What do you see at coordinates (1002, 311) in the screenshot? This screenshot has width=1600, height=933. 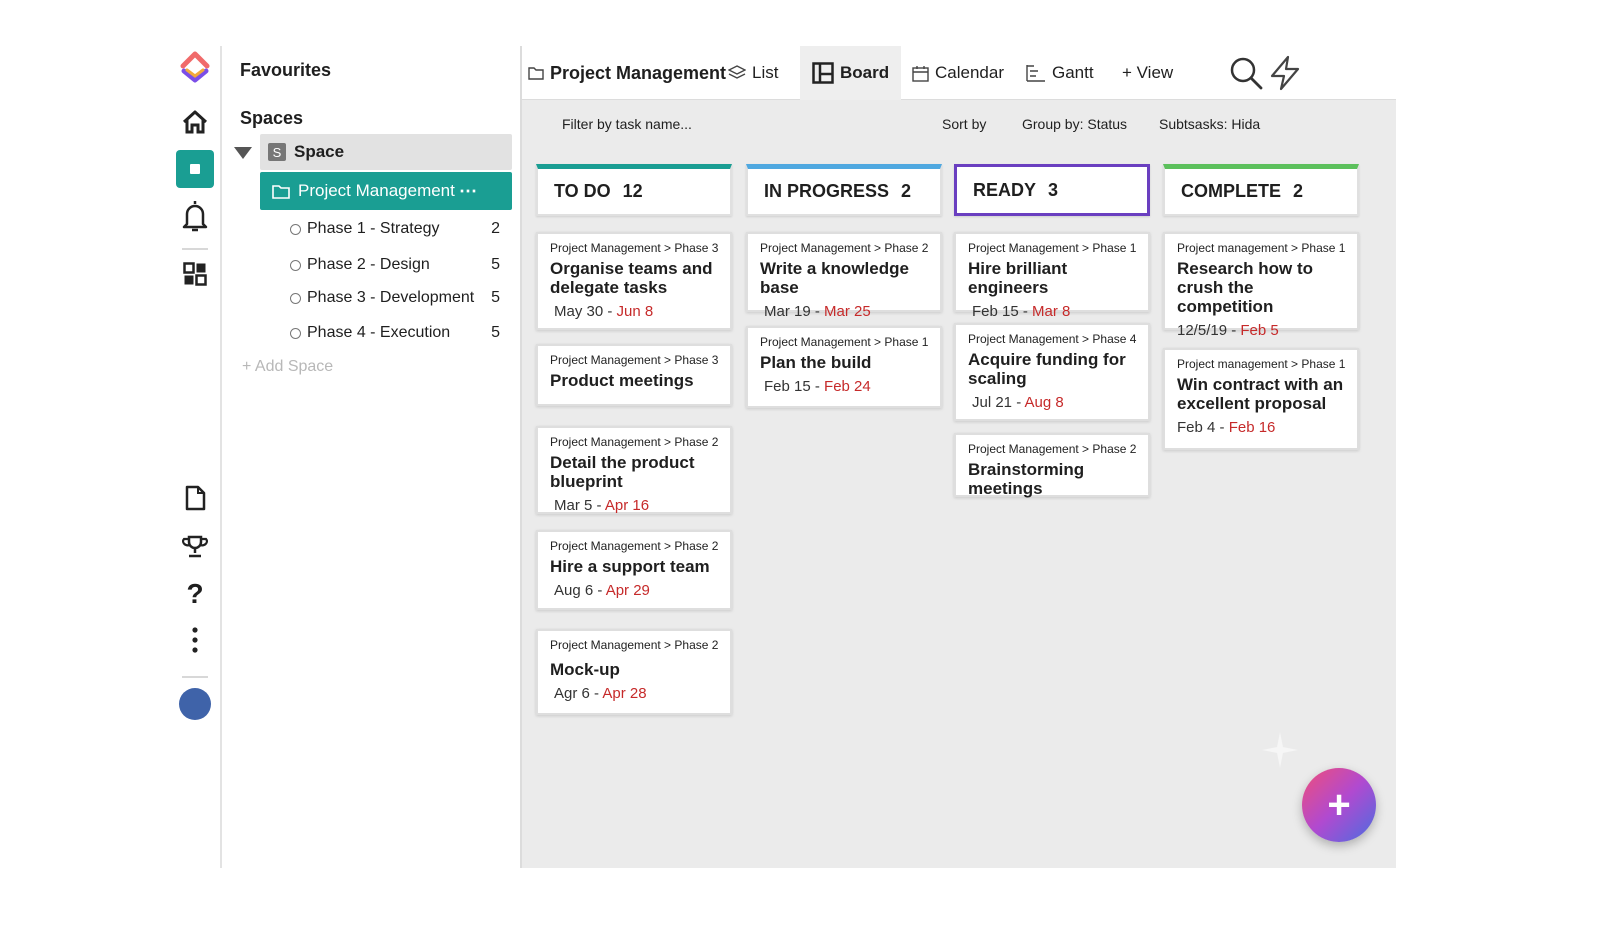 I see `task-start-date: Feb 15 -` at bounding box center [1002, 311].